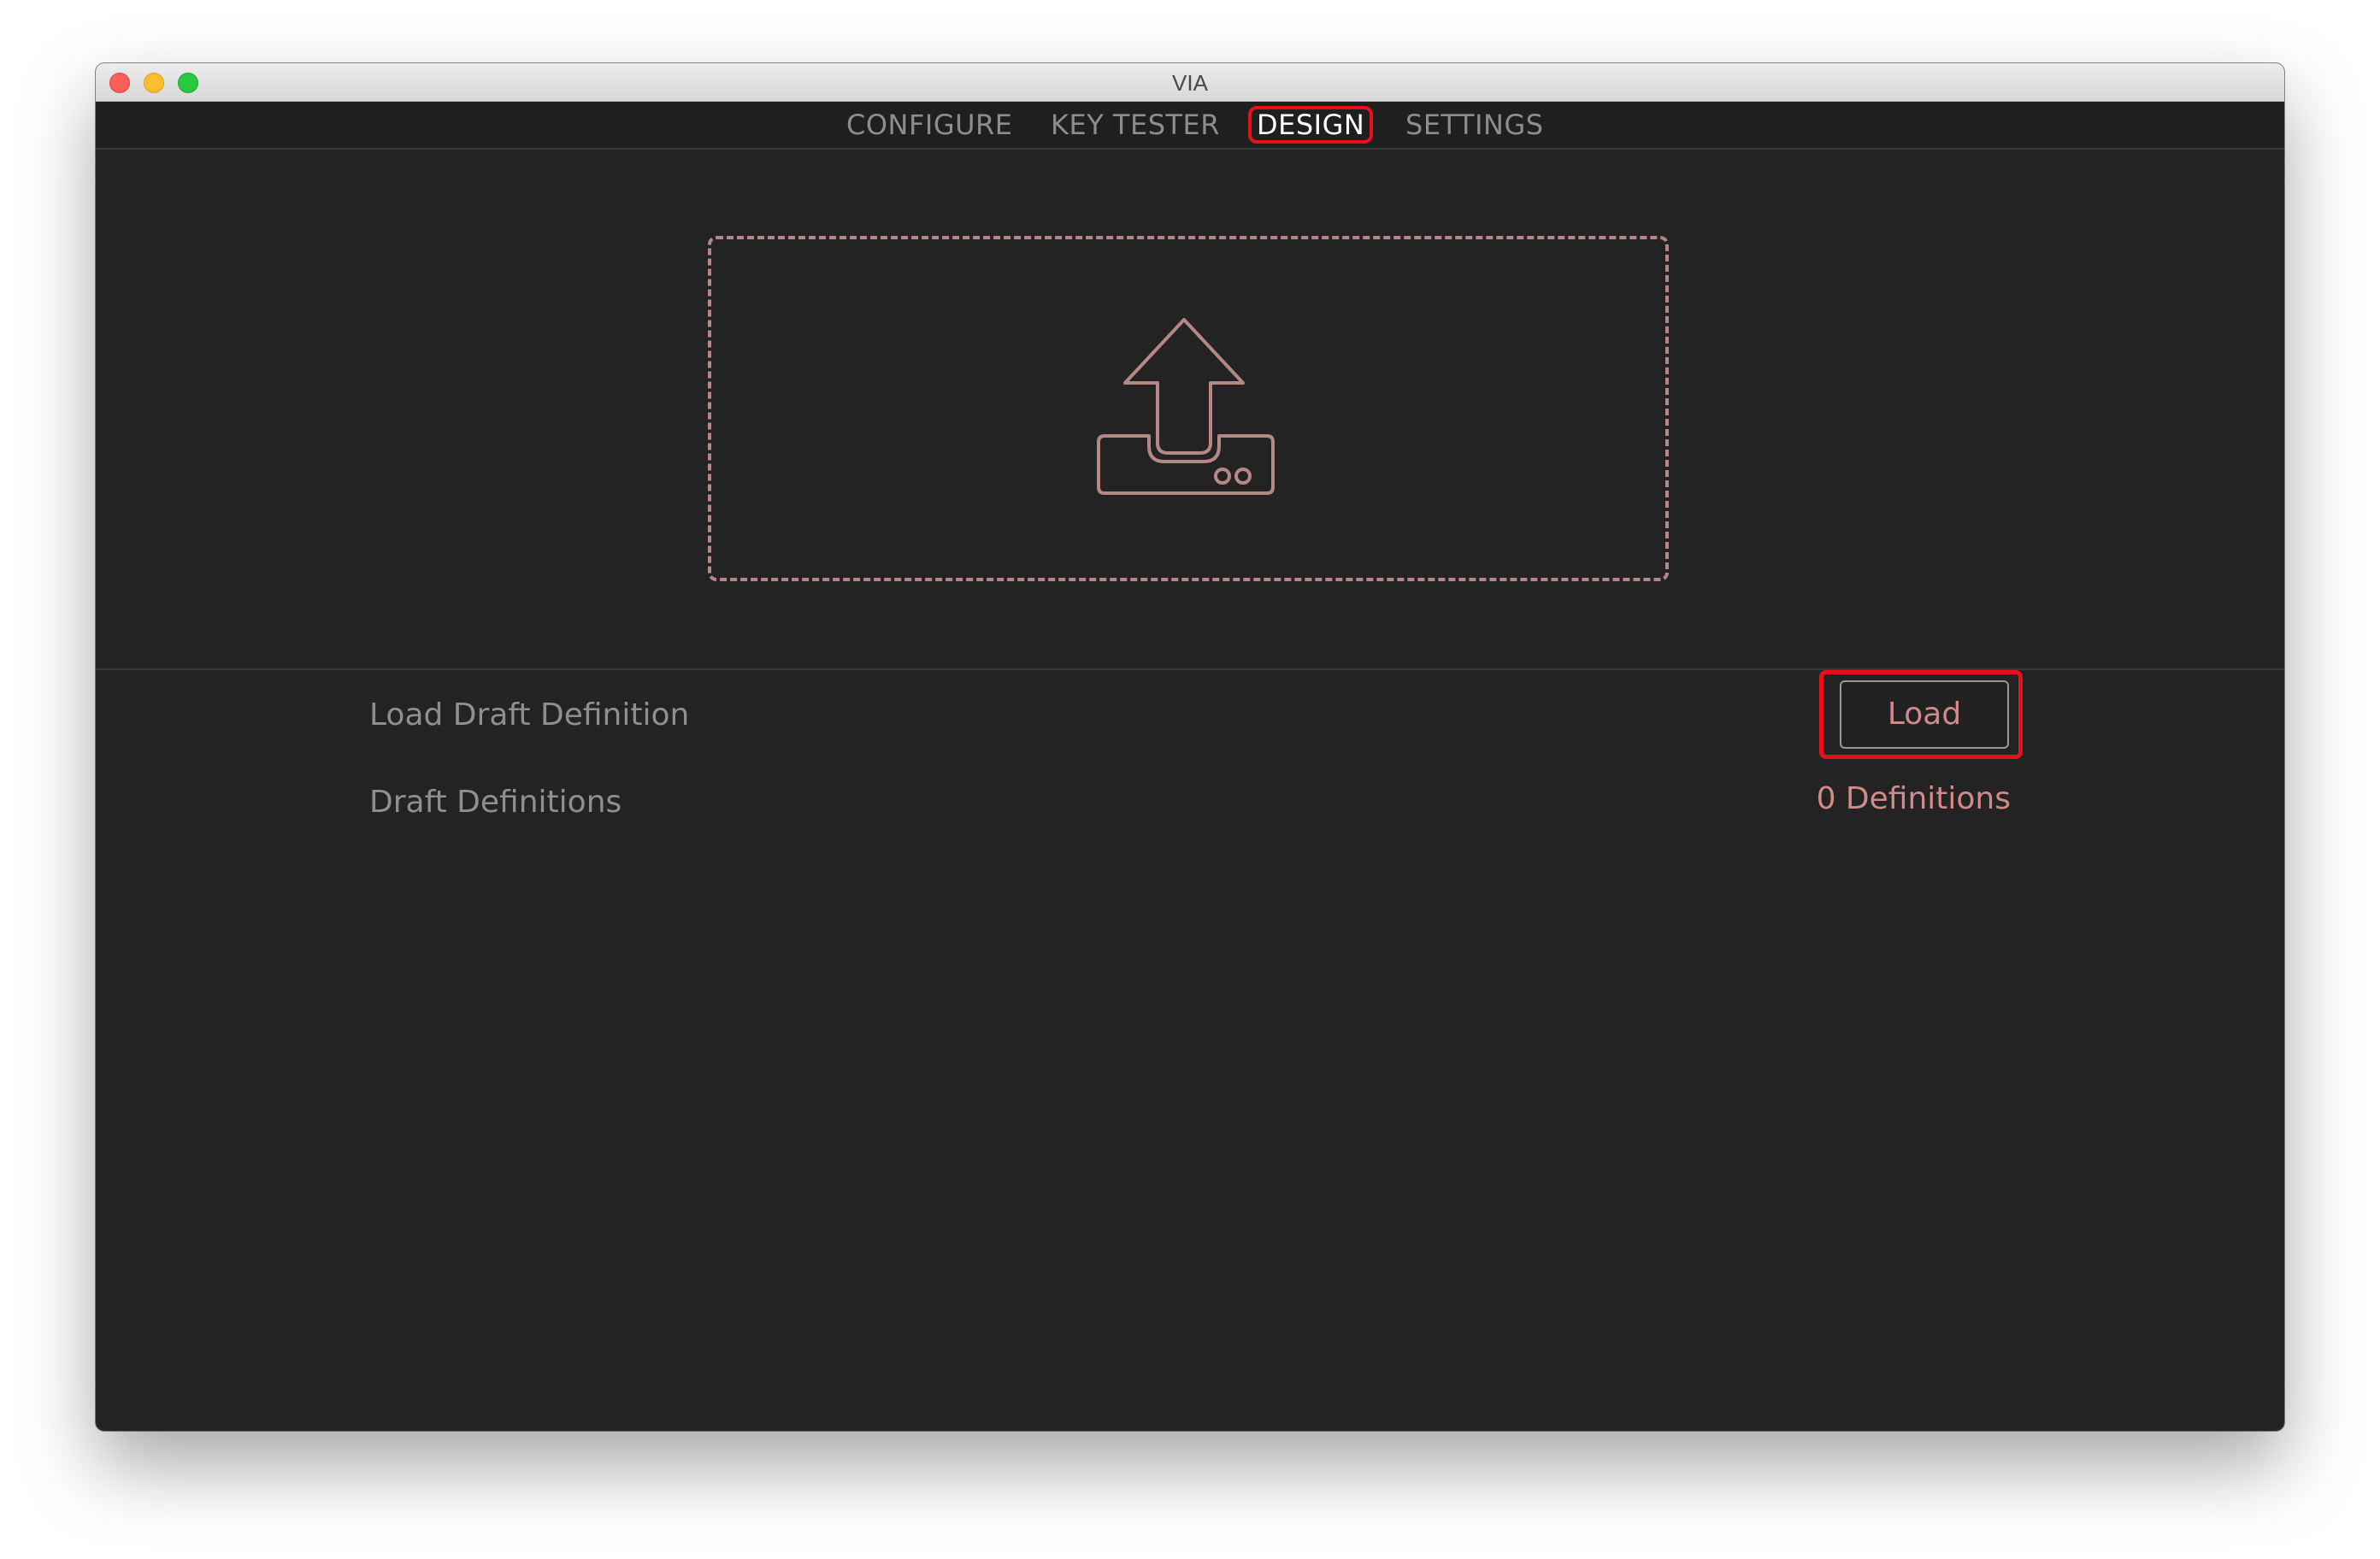  Describe the element at coordinates (1136, 125) in the screenshot. I see `tab-key-tester: KEY TESTER` at that location.